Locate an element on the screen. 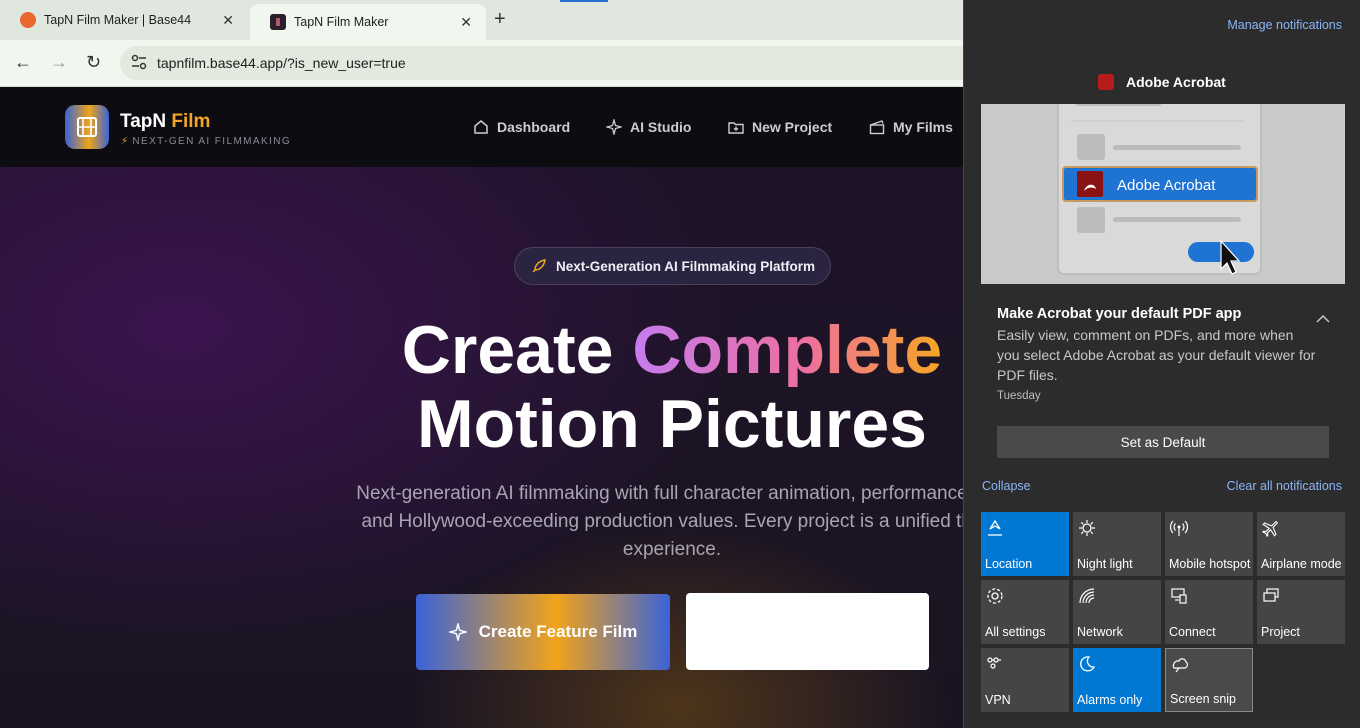 The height and width of the screenshot is (728, 1360). project-icon is located at coordinates (1271, 595).